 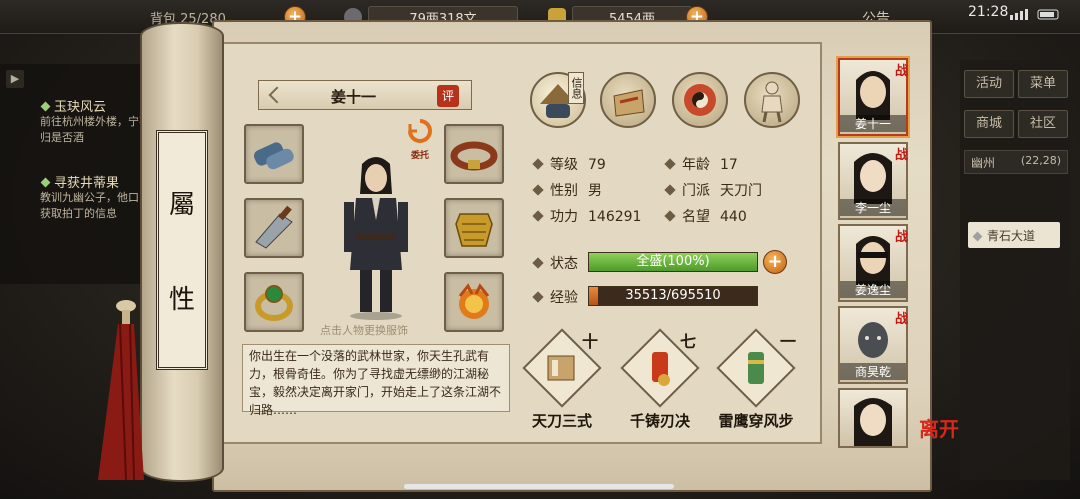 I want to click on stat-power: 功力 146291, so click(x=587, y=216).